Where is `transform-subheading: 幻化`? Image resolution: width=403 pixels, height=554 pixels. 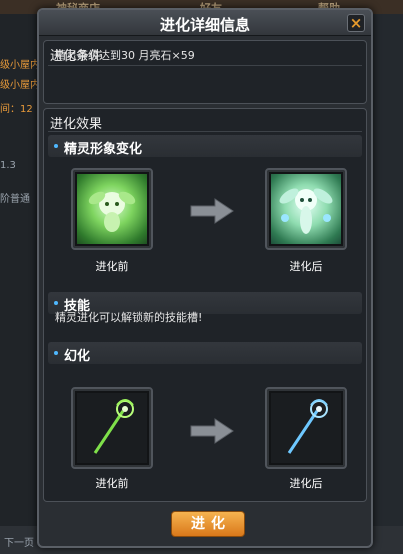 transform-subheading: 幻化 is located at coordinates (205, 353).